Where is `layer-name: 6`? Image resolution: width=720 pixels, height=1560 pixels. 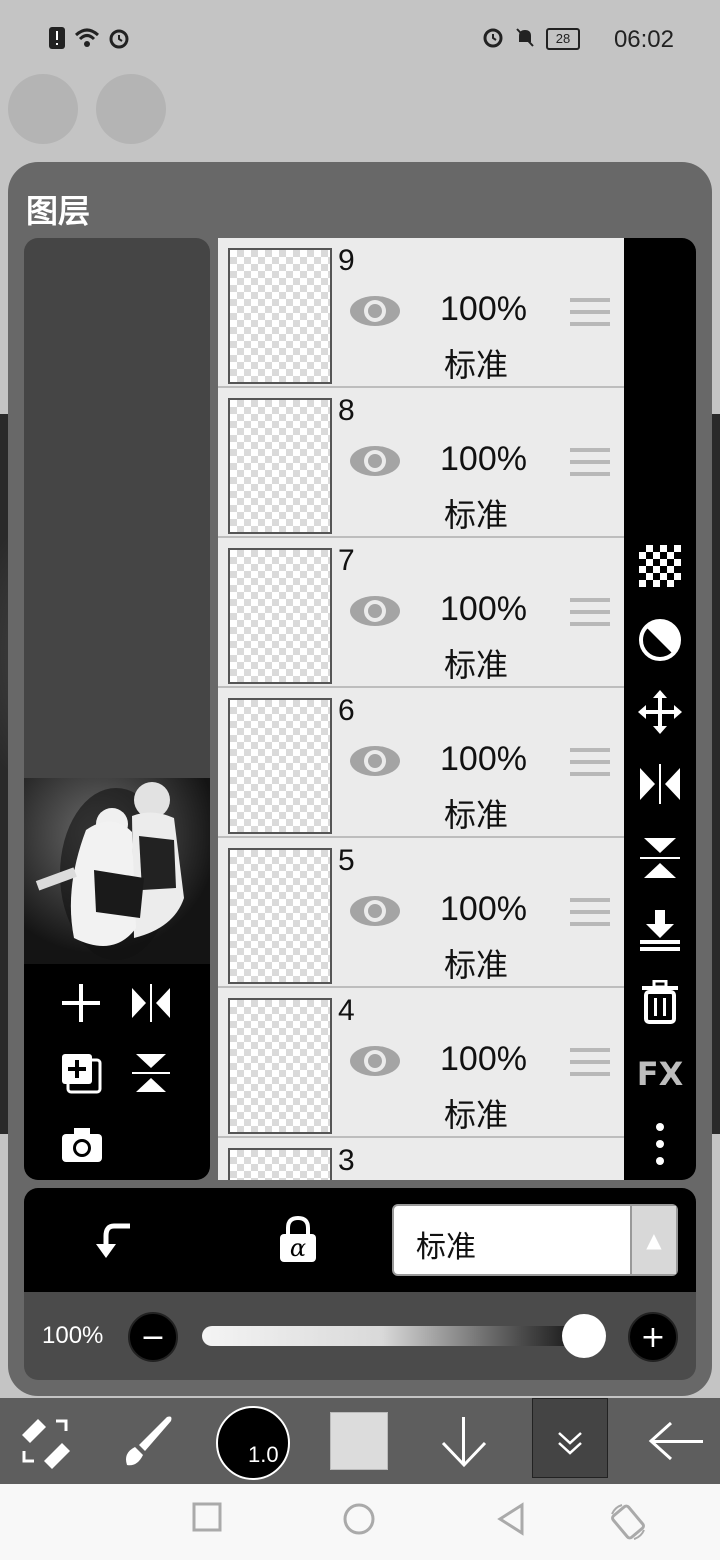
layer-name: 6 is located at coordinates (346, 710).